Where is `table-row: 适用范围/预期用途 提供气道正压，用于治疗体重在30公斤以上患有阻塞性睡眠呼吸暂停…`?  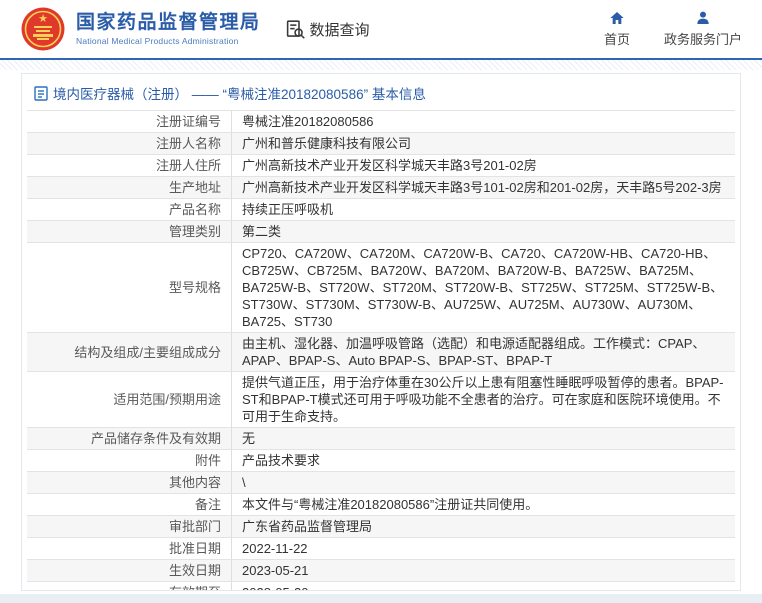 table-row: 适用范围/预期用途 提供气道正压，用于治疗体重在30公斤以上患有阻塞性睡眠呼吸暂停… is located at coordinates (381, 400).